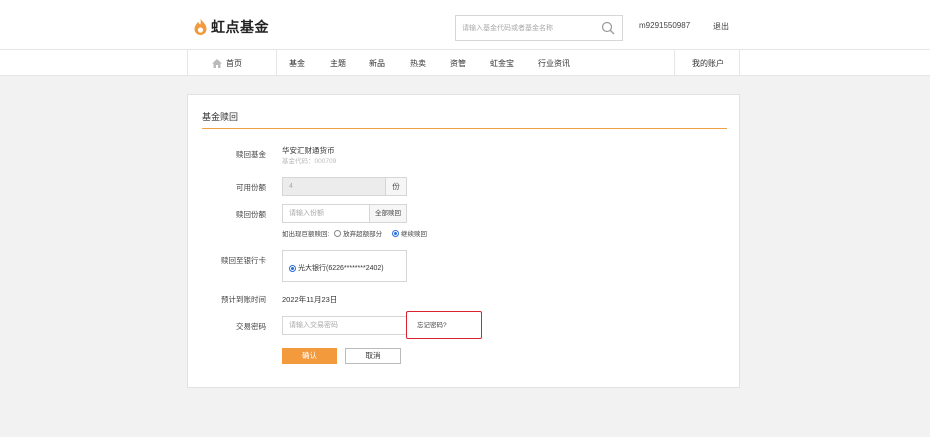  Describe the element at coordinates (554, 63) in the screenshot. I see `nav-item-industry-news: 行业资讯` at that location.